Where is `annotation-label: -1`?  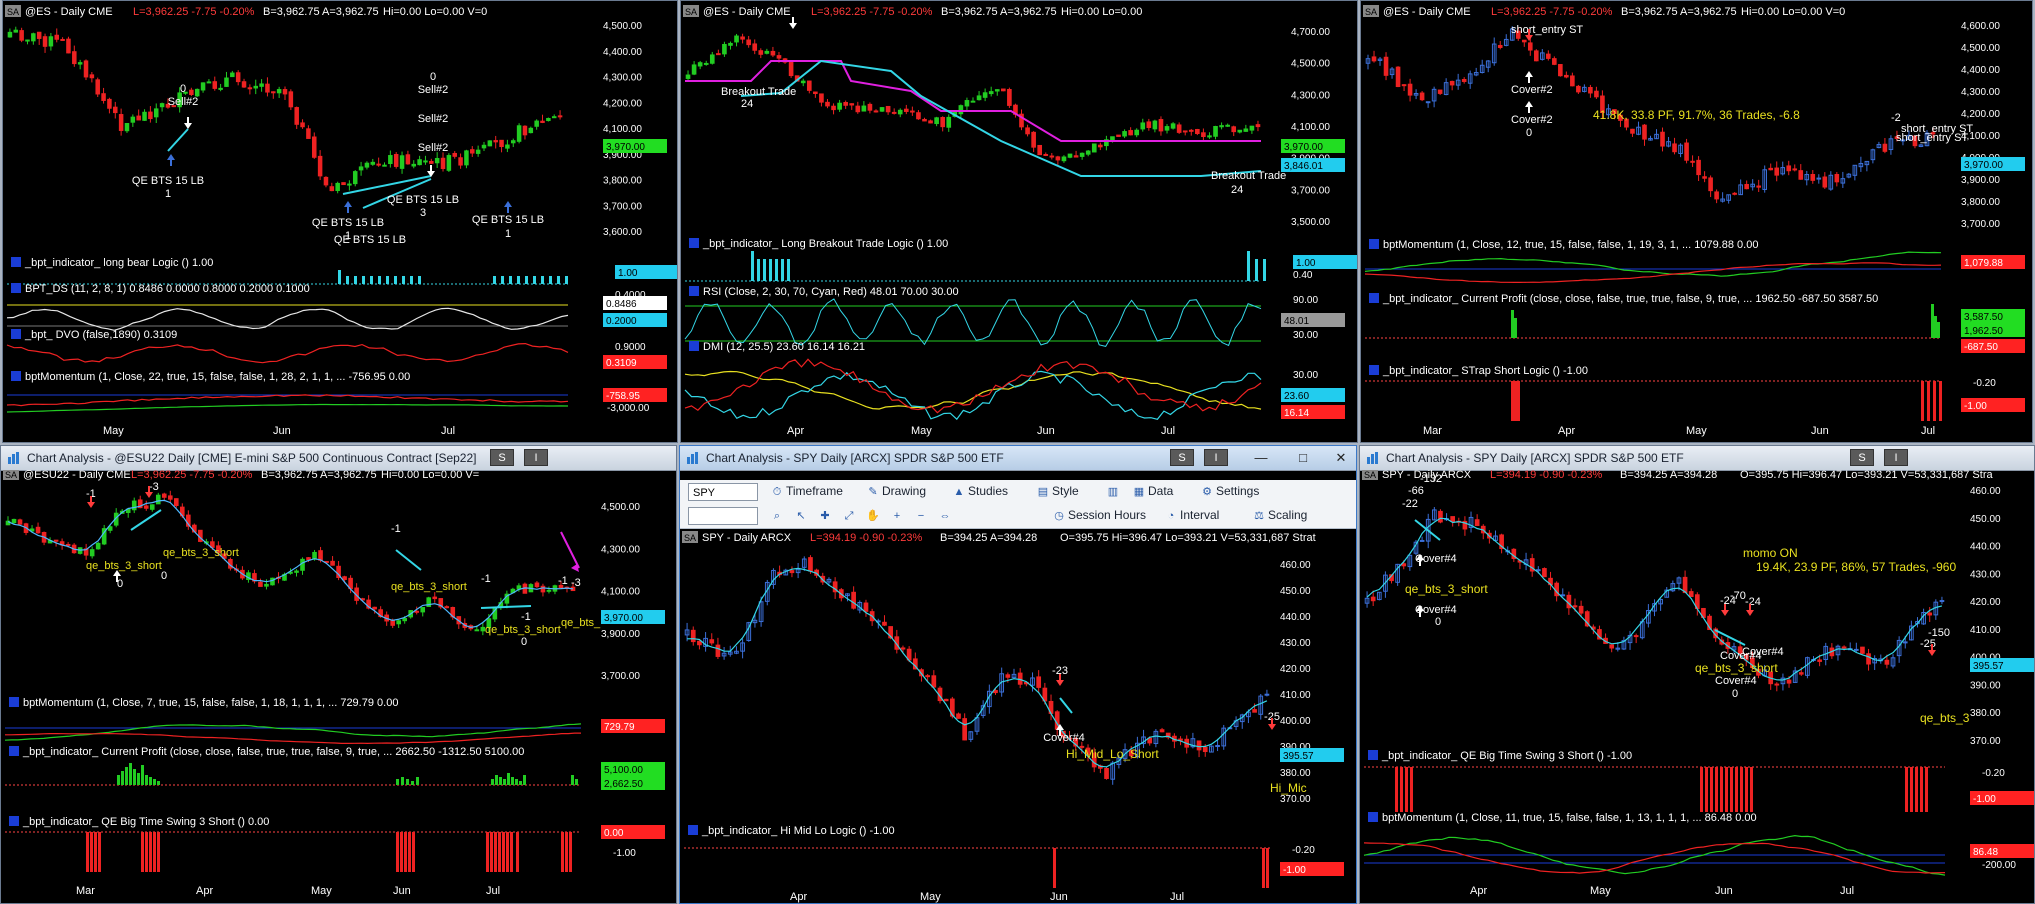
annotation-label: -1 is located at coordinates (396, 529).